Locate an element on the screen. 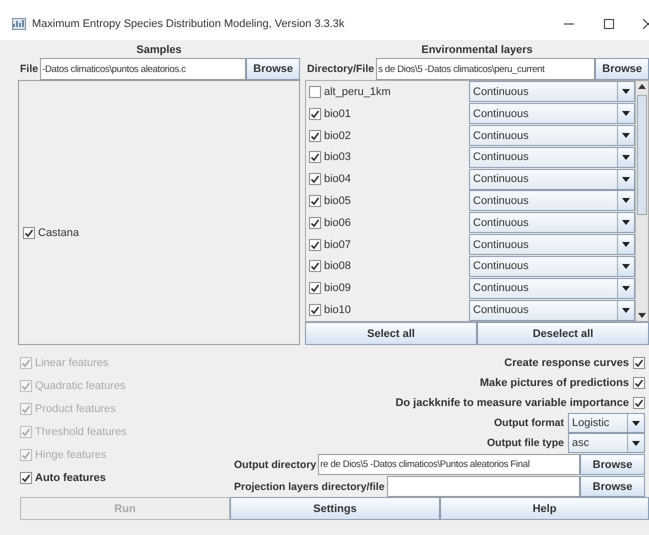 The height and width of the screenshot is (535, 649). checkbox-label: Hinge features is located at coordinates (71, 455).